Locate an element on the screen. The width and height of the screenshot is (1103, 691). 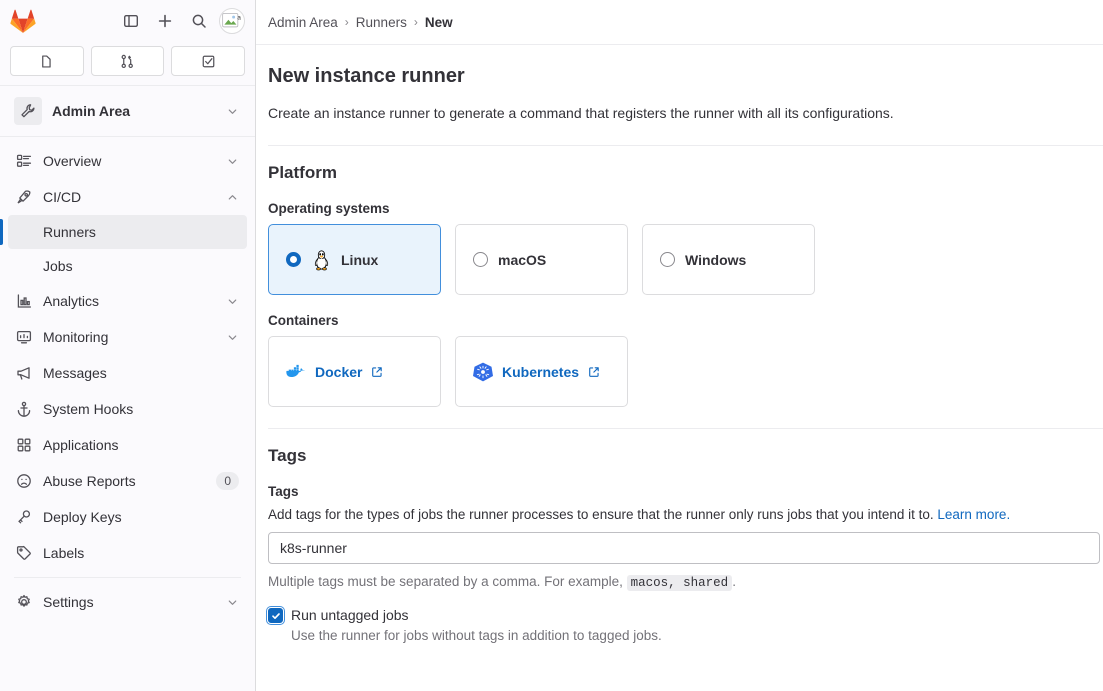
container-option-kubernetes: Kubernetes is located at coordinates (541, 371).